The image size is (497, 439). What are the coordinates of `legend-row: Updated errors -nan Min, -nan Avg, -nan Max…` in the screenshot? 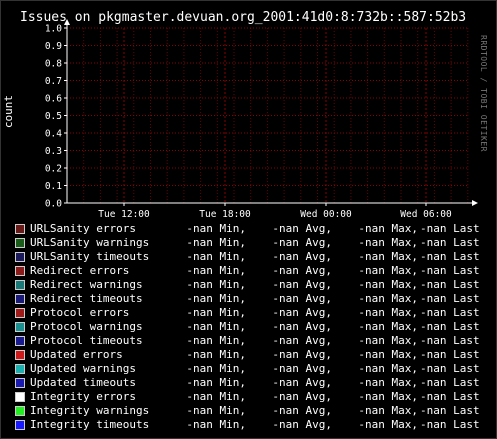 It's located at (248, 355).